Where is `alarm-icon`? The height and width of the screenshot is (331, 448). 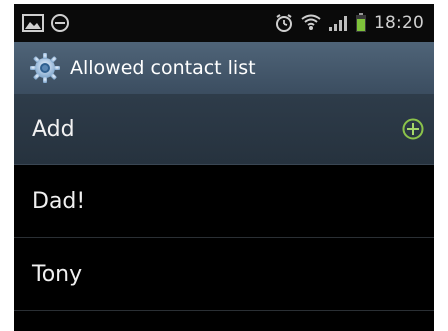
alarm-icon is located at coordinates (284, 23).